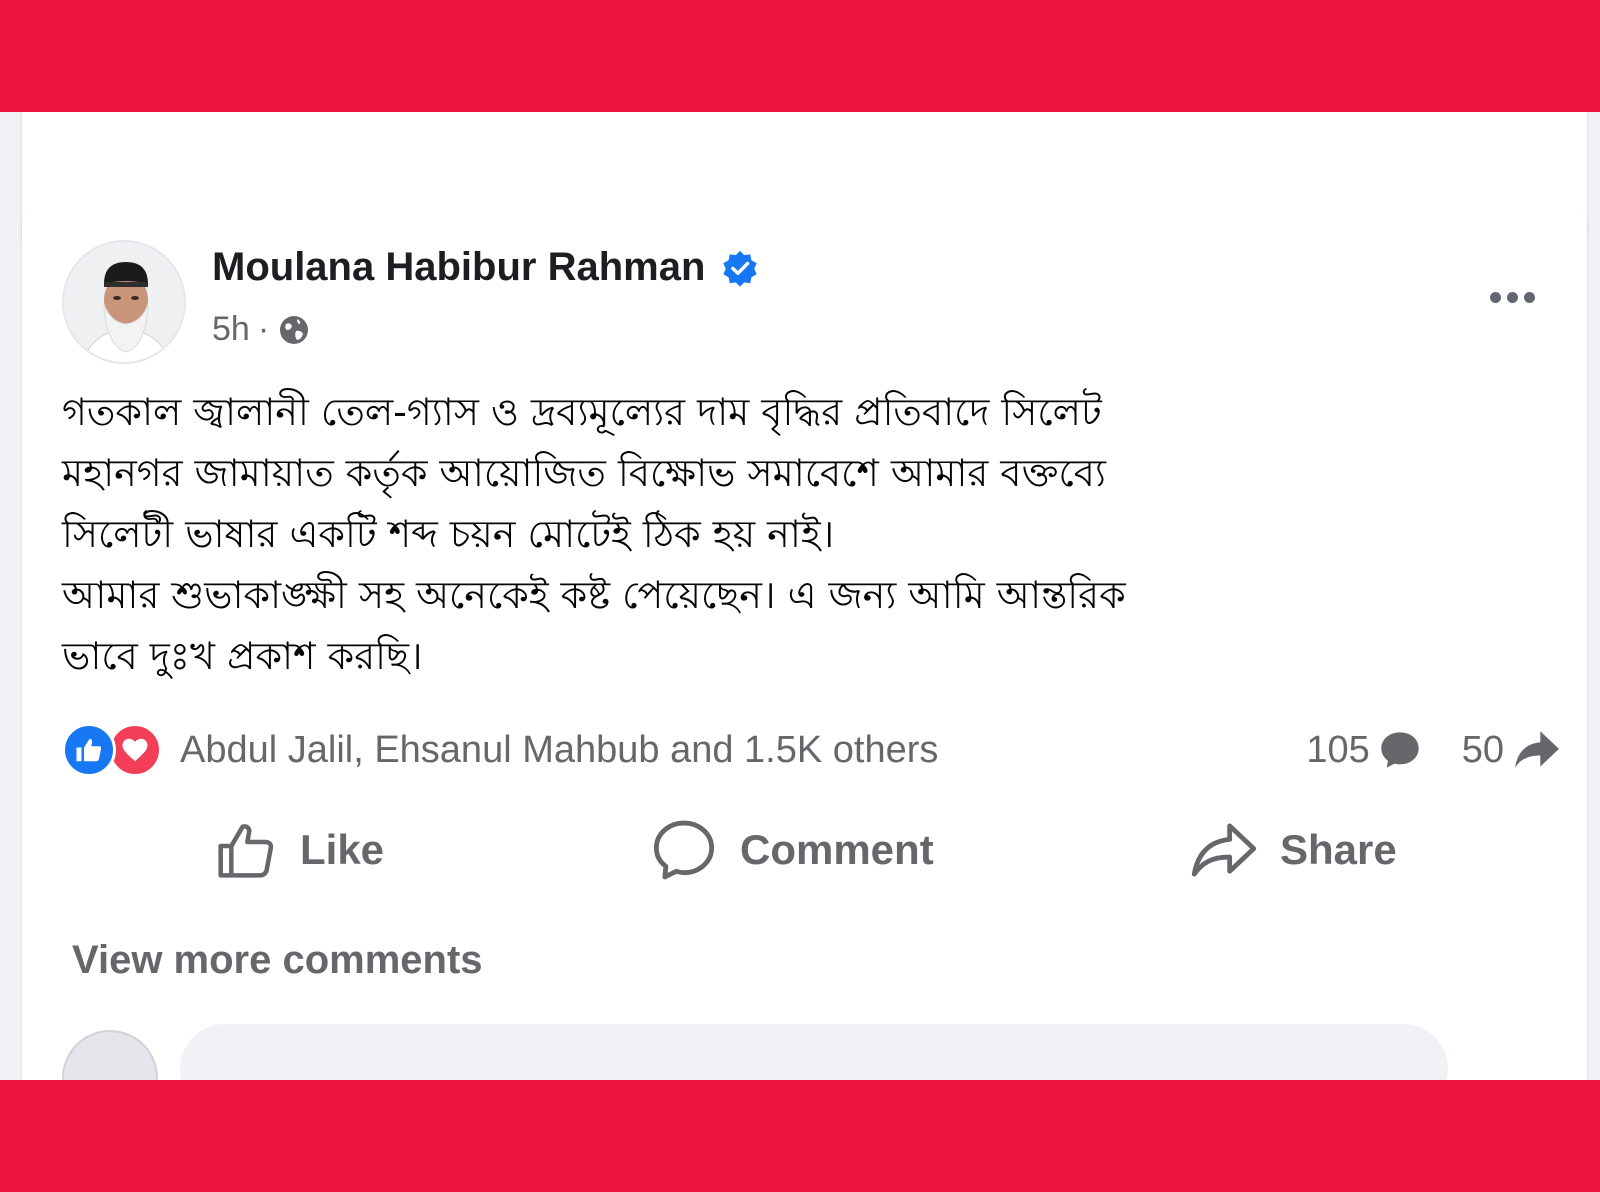 The width and height of the screenshot is (1600, 1192). Describe the element at coordinates (1482, 749) in the screenshot. I see `share-count-value: 50` at that location.